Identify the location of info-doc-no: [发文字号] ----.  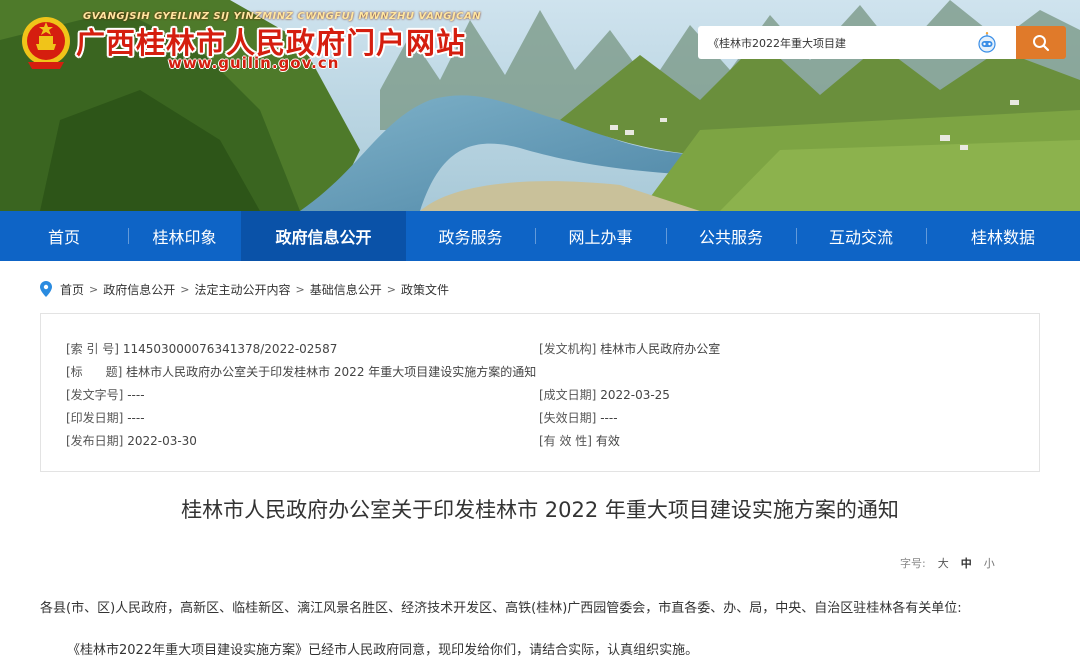
(105, 394).